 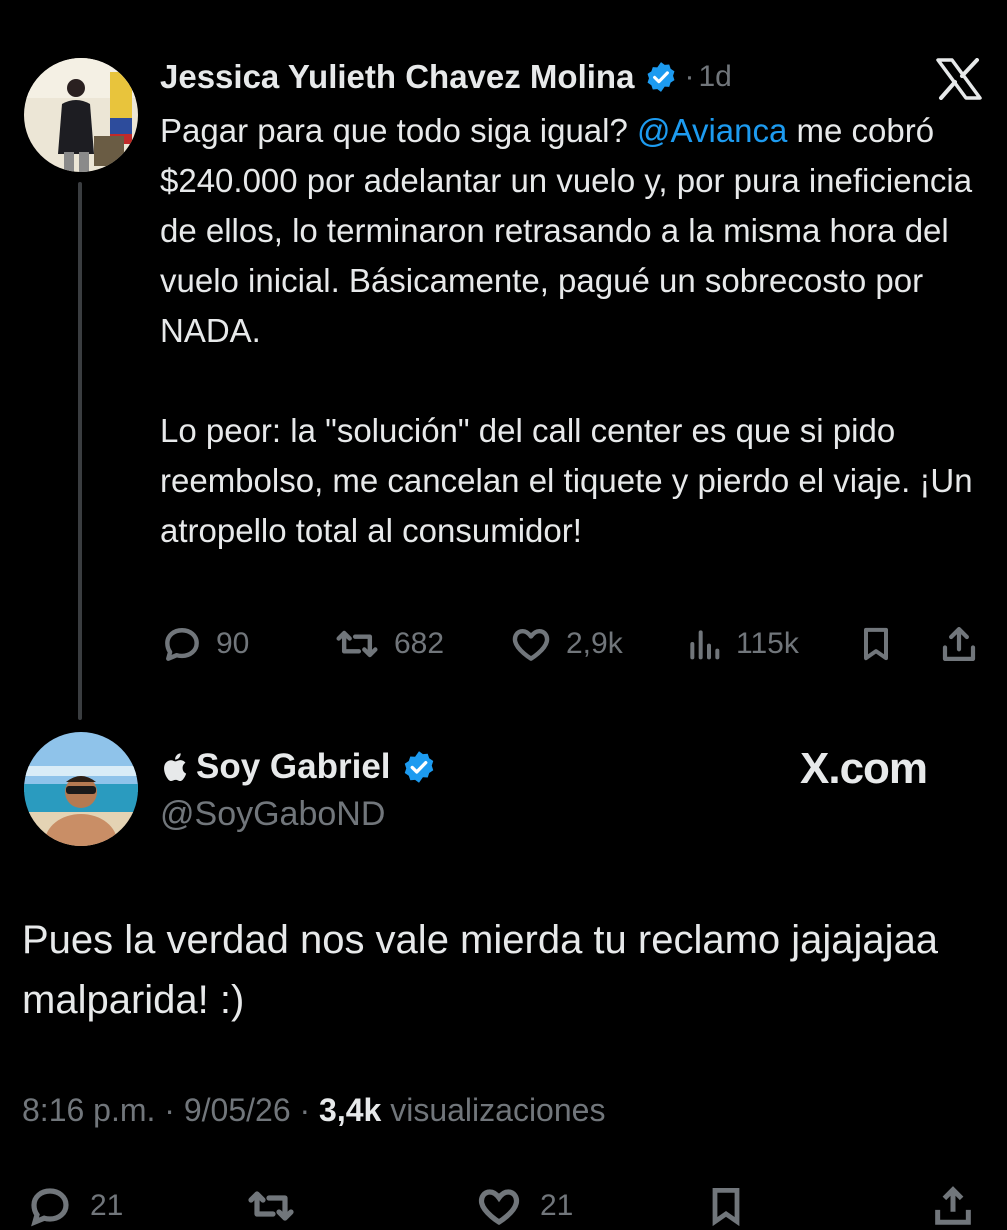 What do you see at coordinates (523, 1206) in the screenshot?
I see `reply-like-button: 21` at bounding box center [523, 1206].